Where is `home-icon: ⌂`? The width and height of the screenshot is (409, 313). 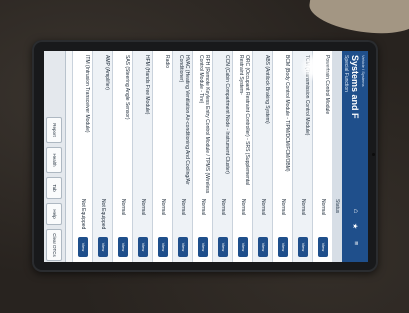 home-icon: ⌂ is located at coordinates (355, 211).